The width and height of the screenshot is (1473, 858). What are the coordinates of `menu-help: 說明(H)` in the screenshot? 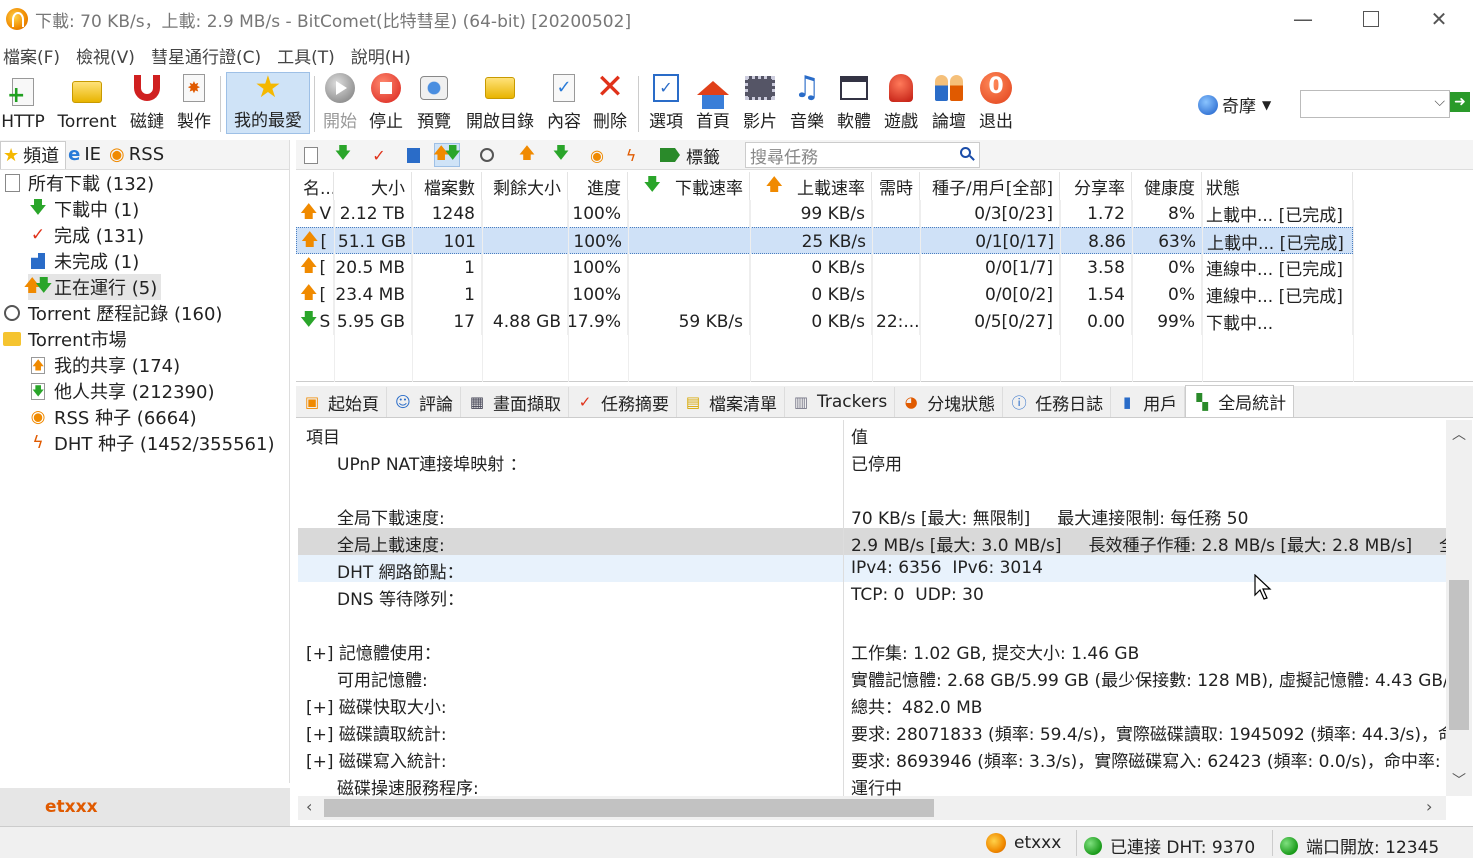 It's located at (381, 55).